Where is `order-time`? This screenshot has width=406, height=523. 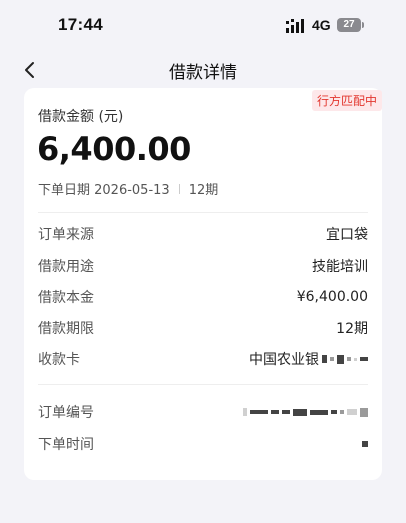 order-time is located at coordinates (363, 444).